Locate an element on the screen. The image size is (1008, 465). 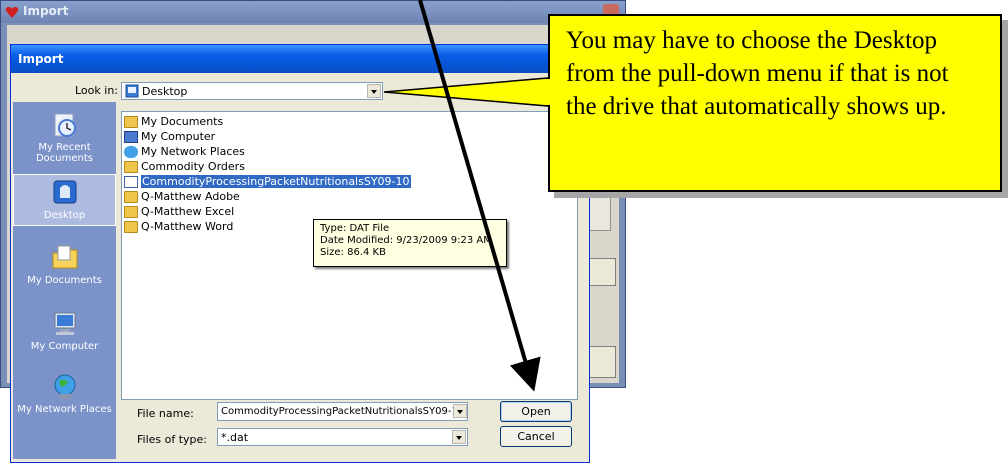
look-in-dropdown: Desktop is located at coordinates (252, 91).